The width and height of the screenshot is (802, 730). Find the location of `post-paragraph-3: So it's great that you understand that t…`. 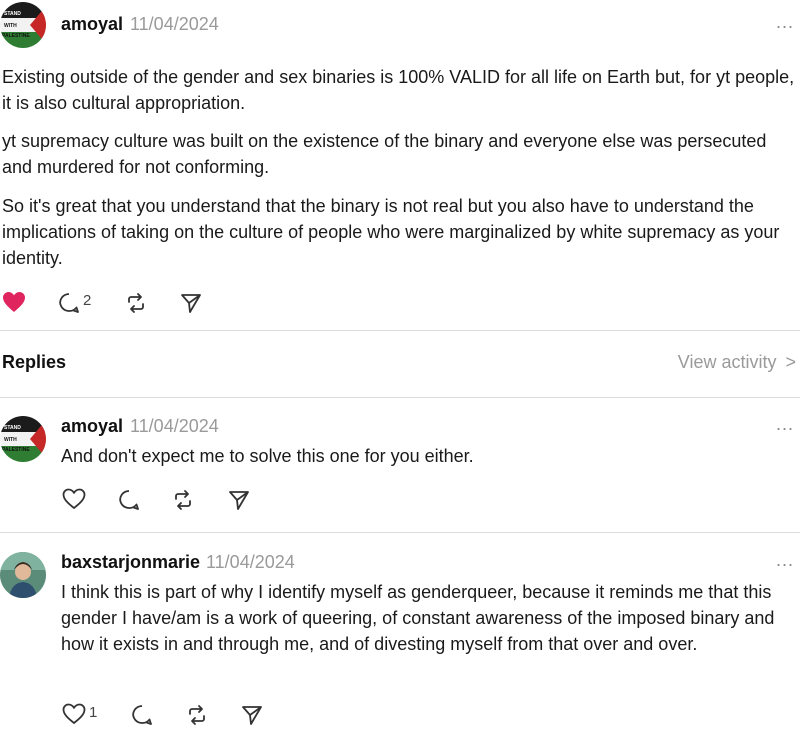

post-paragraph-3: So it's great that you understand that t… is located at coordinates (391, 232).